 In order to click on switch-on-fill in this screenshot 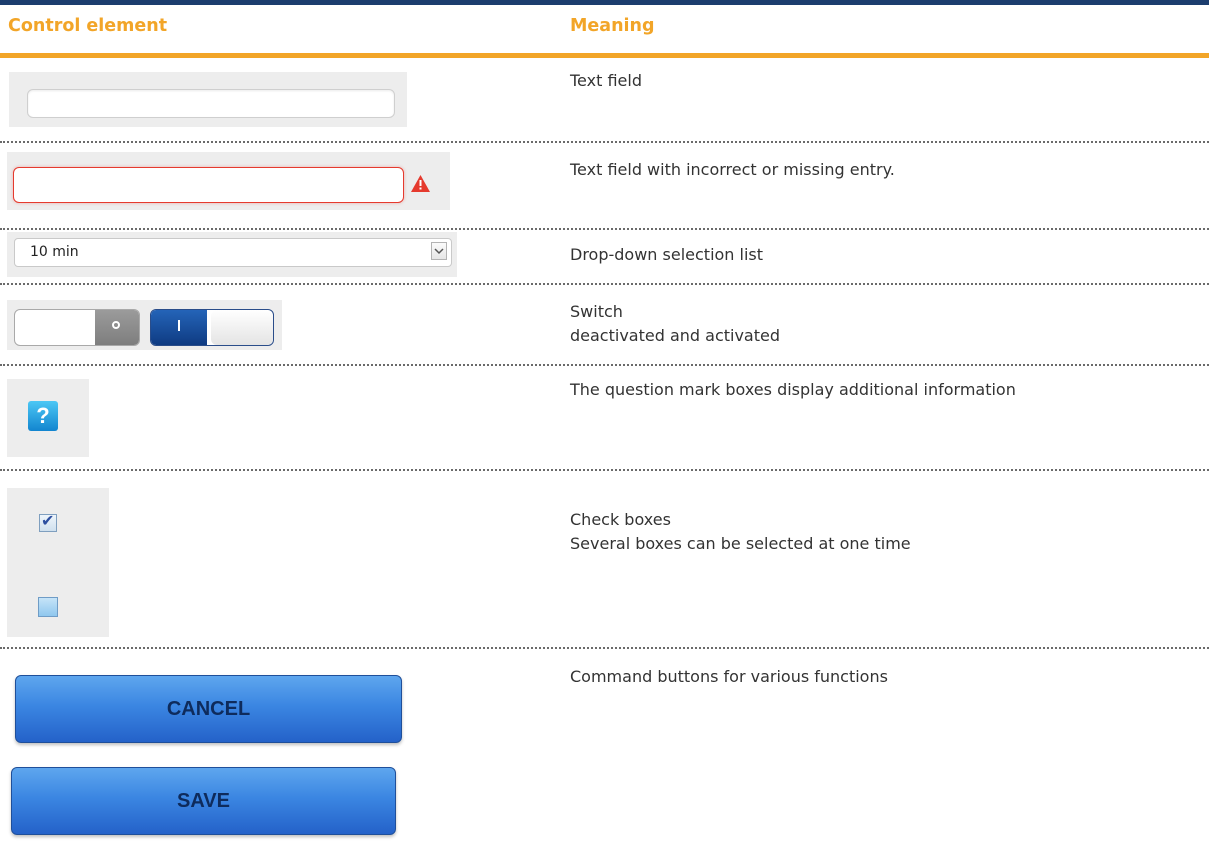, I will do `click(179, 327)`.